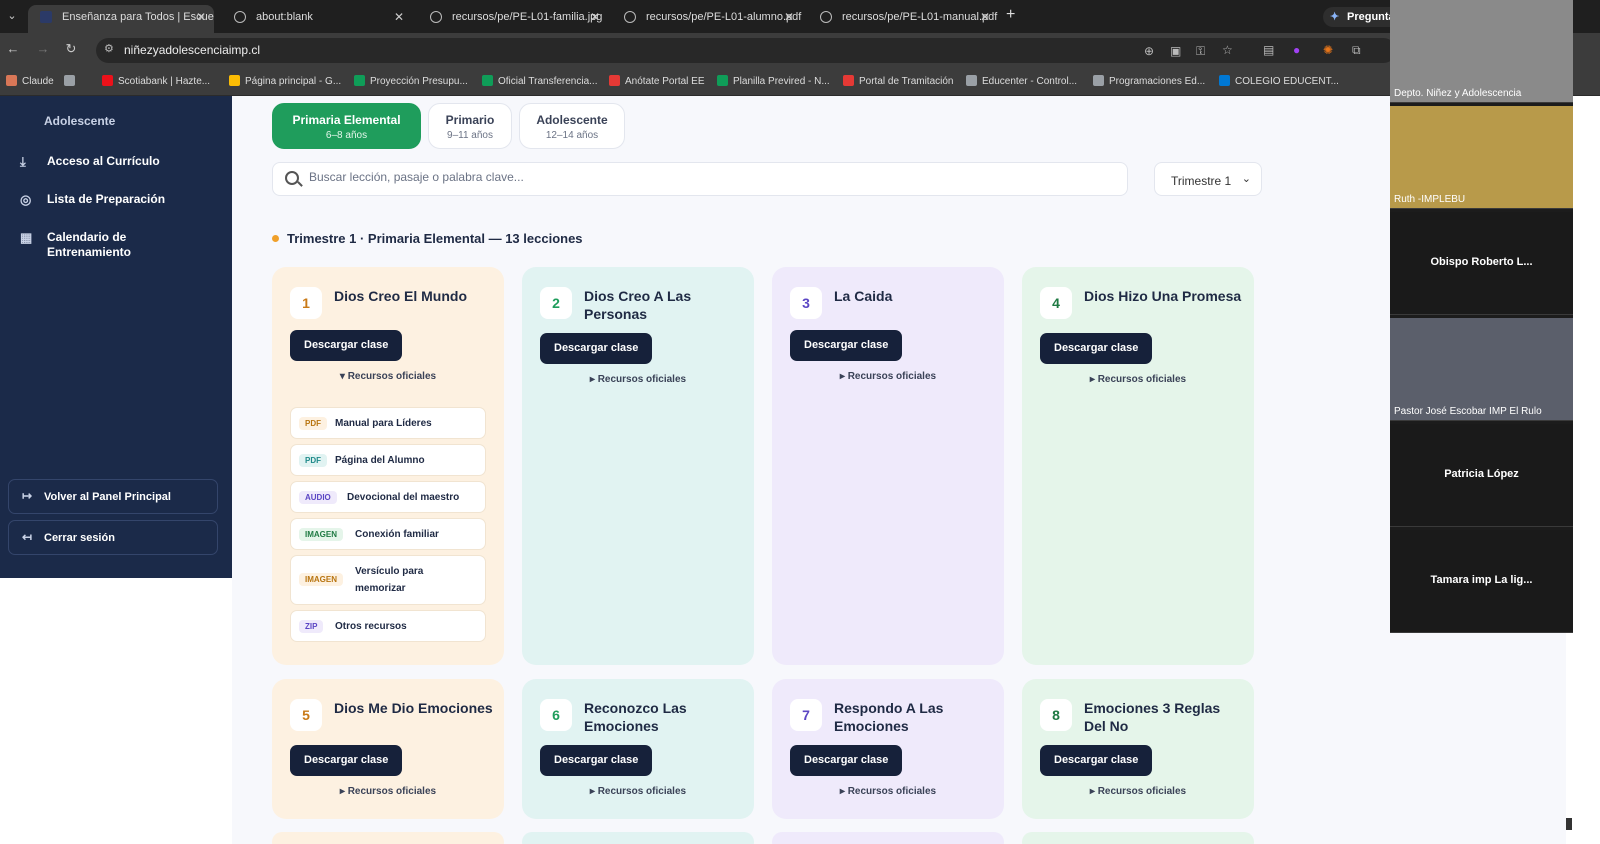  Describe the element at coordinates (138, 17) in the screenshot. I see `tab-title: Enseñanza para Todos | Escuela` at that location.